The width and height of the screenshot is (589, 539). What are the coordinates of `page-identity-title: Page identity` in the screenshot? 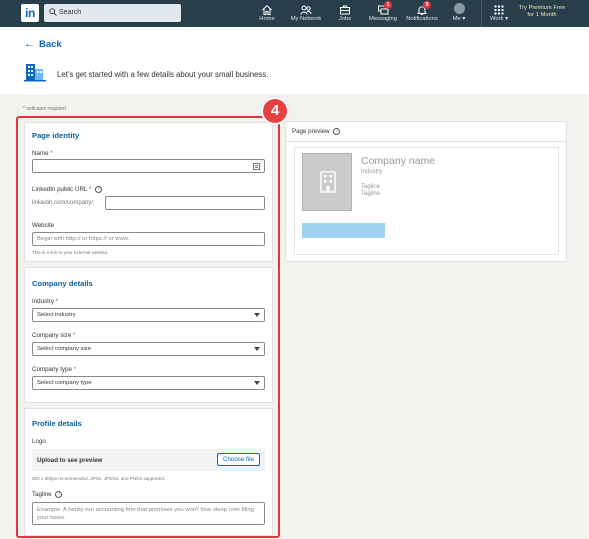 It's located at (56, 135).